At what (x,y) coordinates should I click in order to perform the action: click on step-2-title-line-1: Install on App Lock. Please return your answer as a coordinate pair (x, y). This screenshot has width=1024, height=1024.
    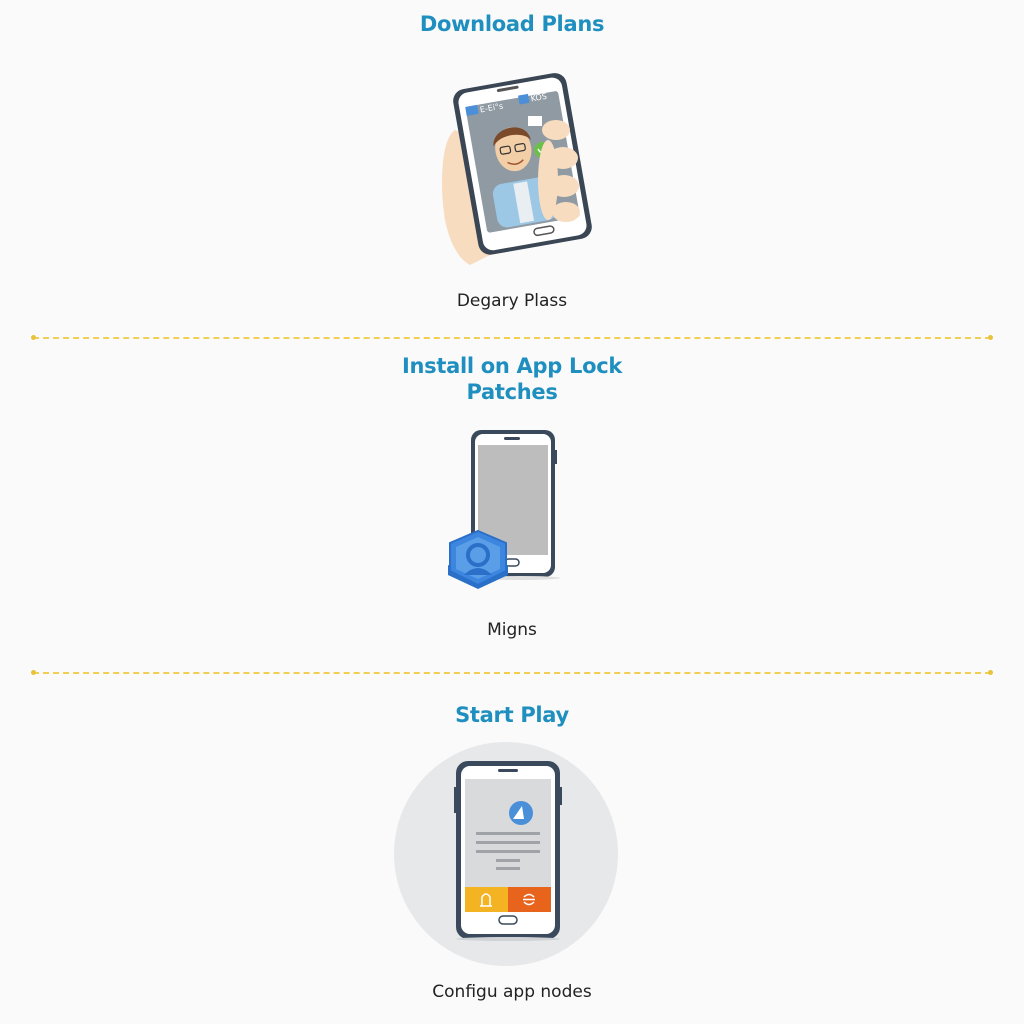
    Looking at the image, I should click on (512, 366).